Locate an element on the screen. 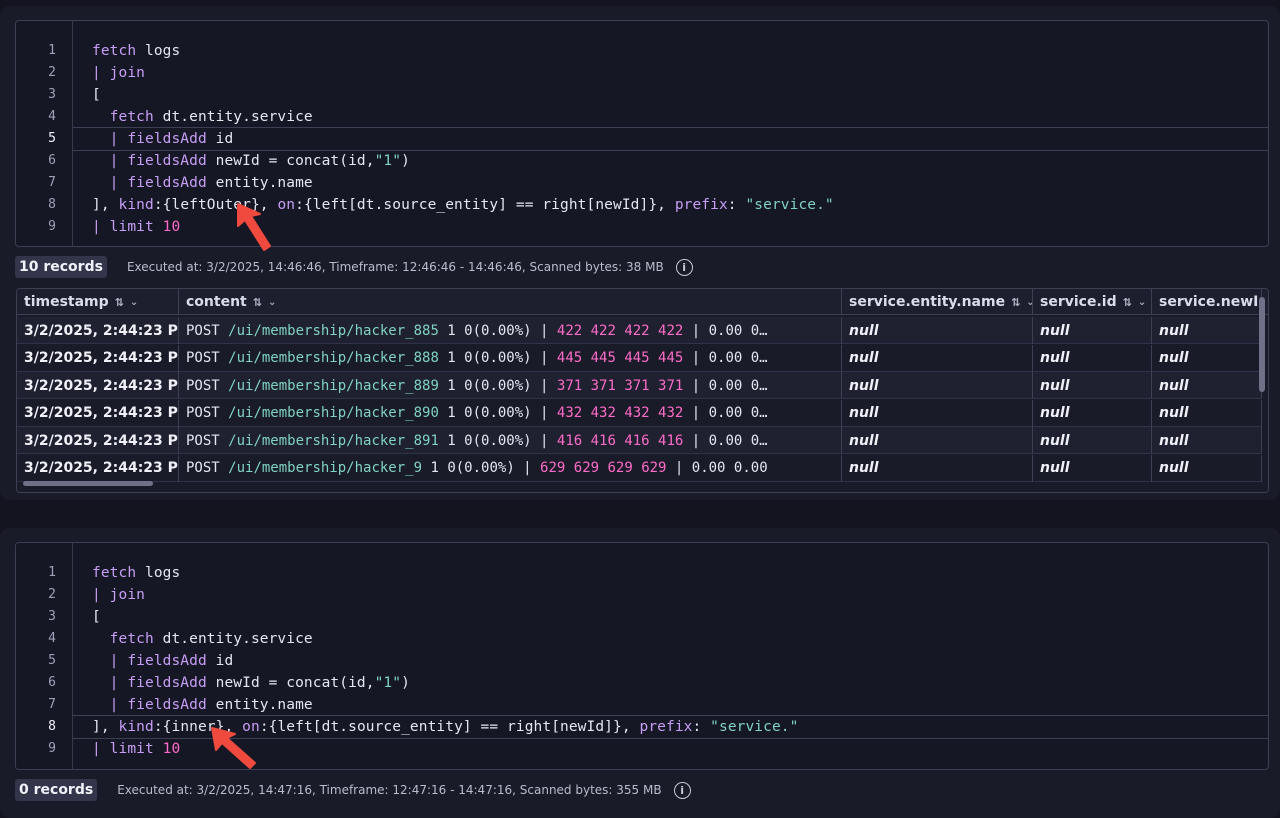  column-label: service.id is located at coordinates (1078, 302).